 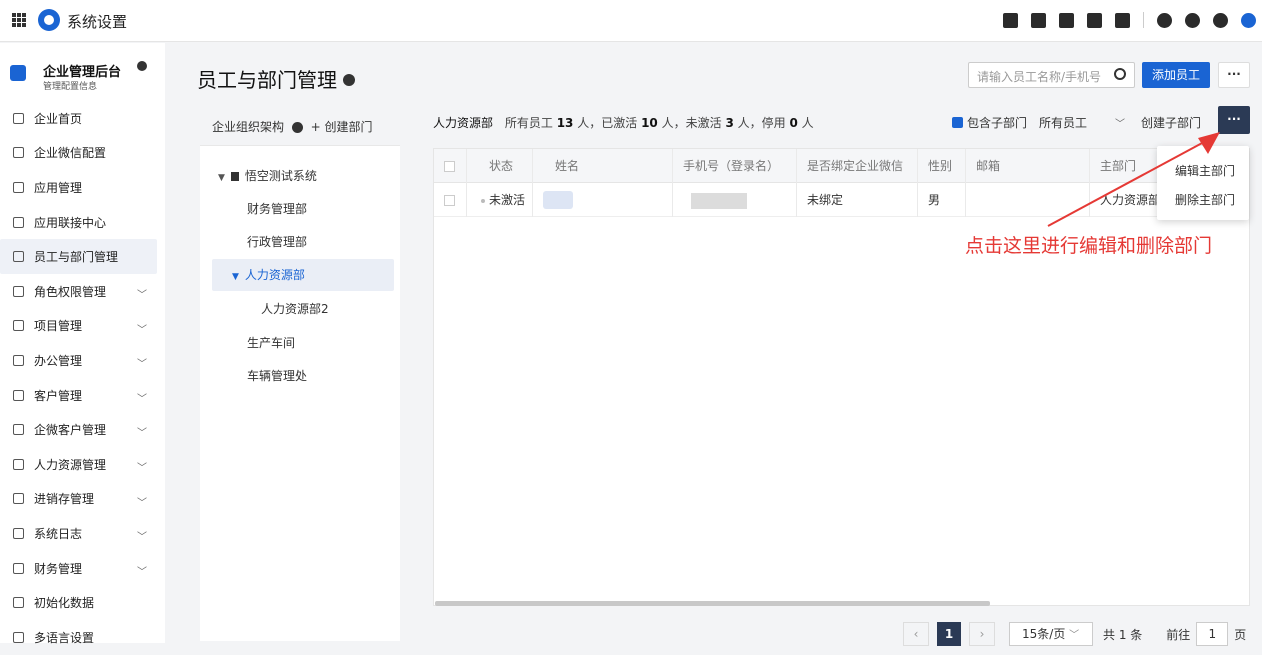 I want to click on sidebar-item-app-connect: 应用联接中心, so click(x=82, y=222).